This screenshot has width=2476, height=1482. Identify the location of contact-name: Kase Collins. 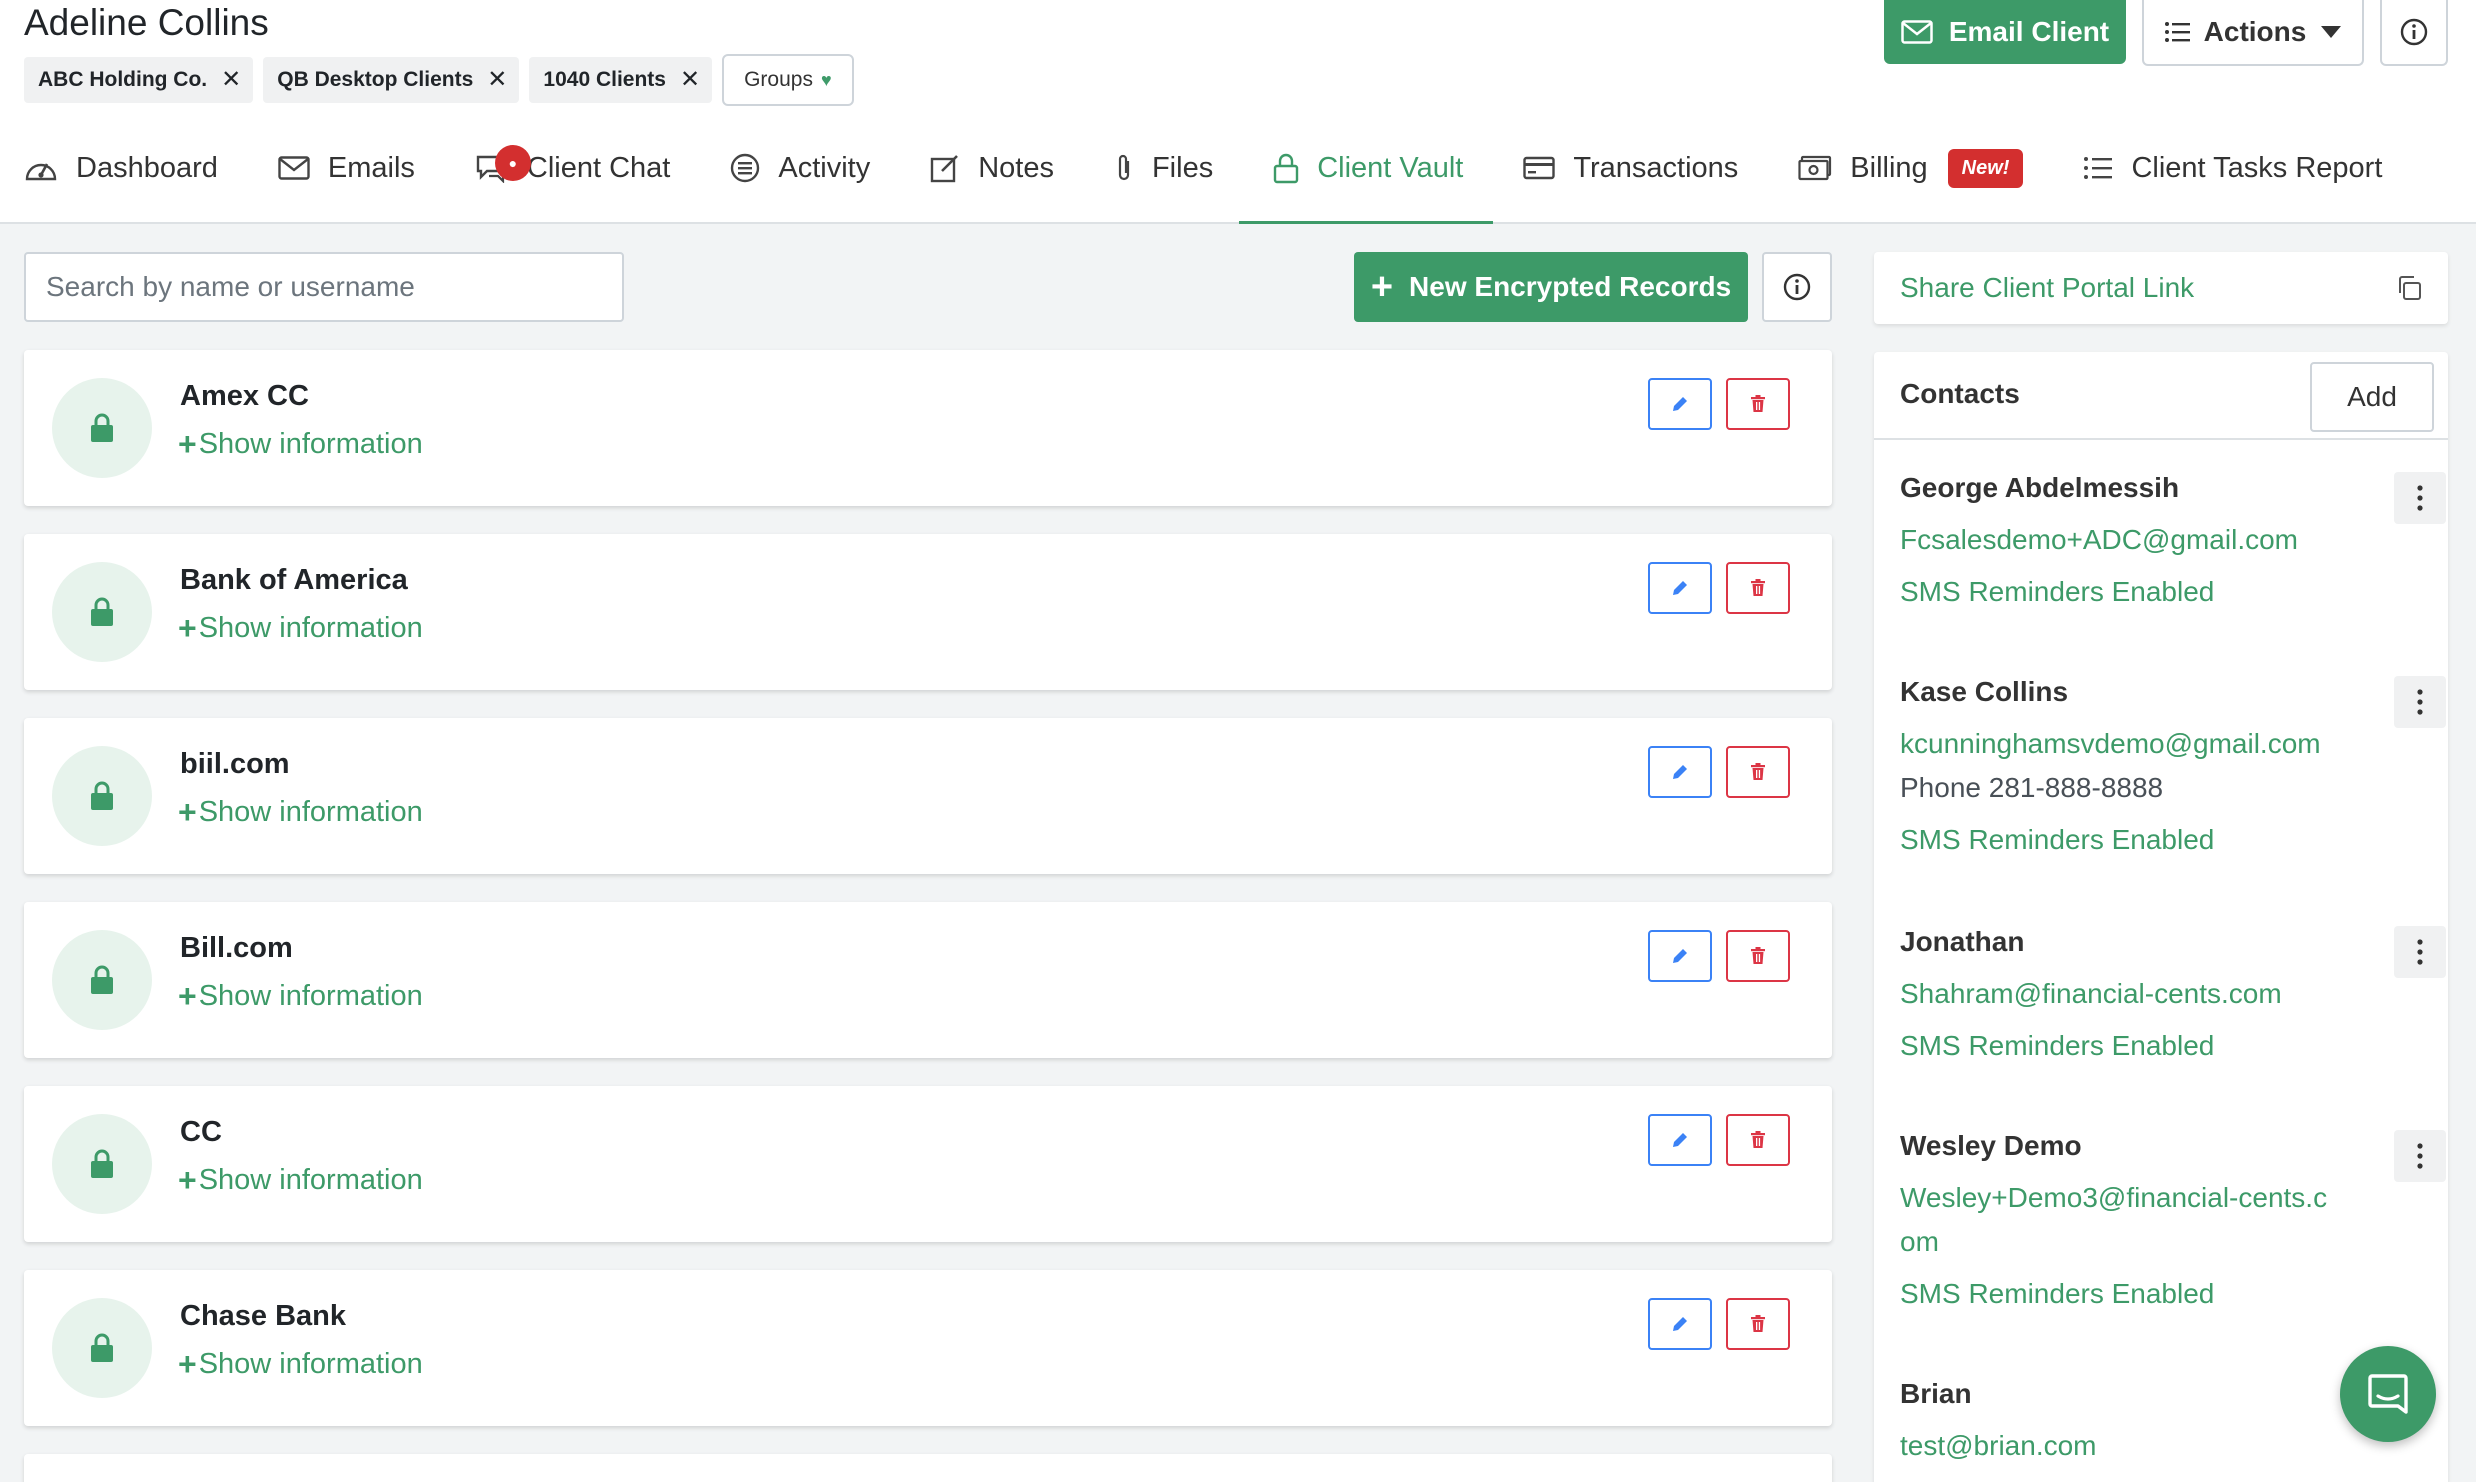
(1984, 691).